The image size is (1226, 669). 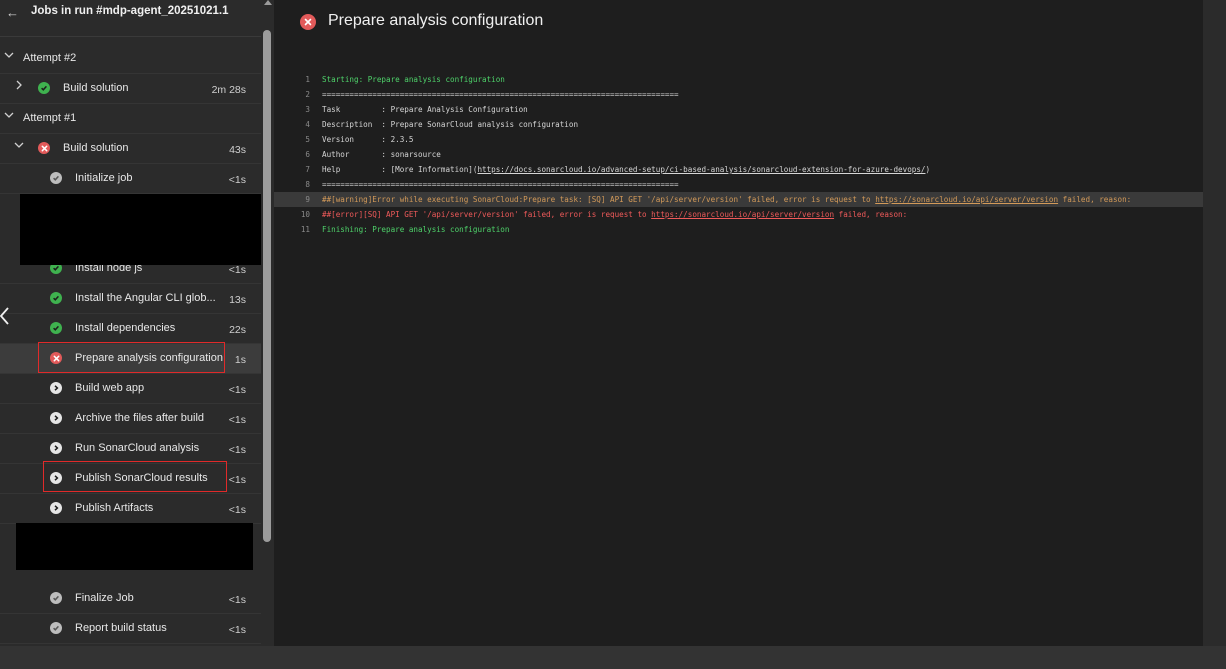 I want to click on log-text: Version : 2.3.5, so click(x=367, y=139).